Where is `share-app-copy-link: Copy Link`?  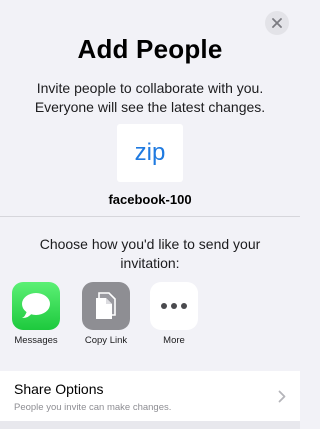
share-app-copy-link: Copy Link is located at coordinates (106, 314).